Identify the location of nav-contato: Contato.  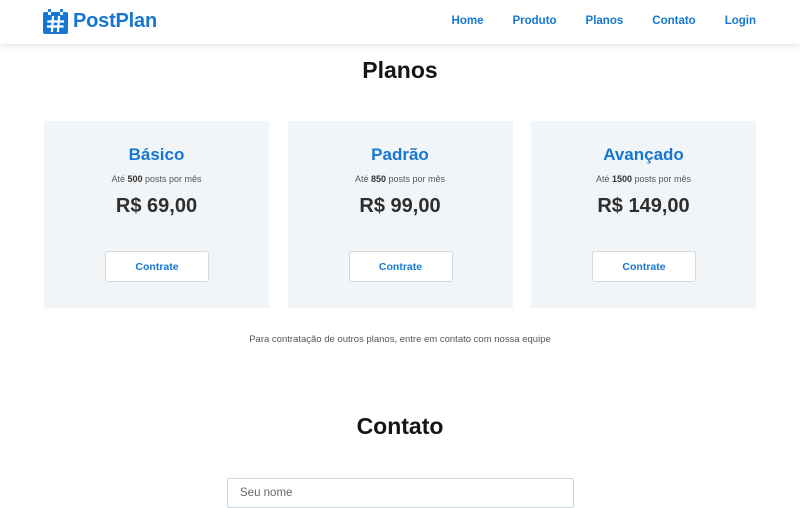
(673, 21).